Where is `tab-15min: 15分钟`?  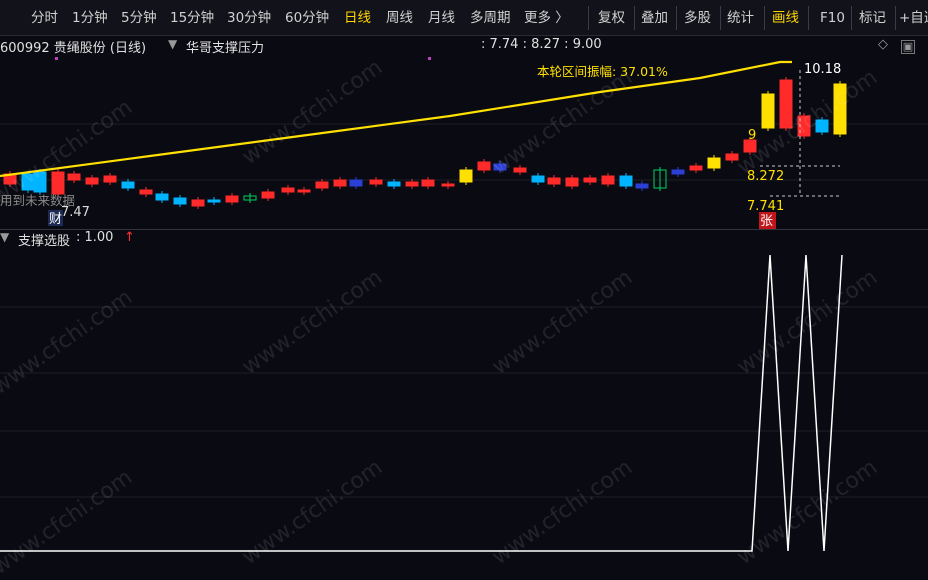
tab-15min: 15分钟 is located at coordinates (192, 18).